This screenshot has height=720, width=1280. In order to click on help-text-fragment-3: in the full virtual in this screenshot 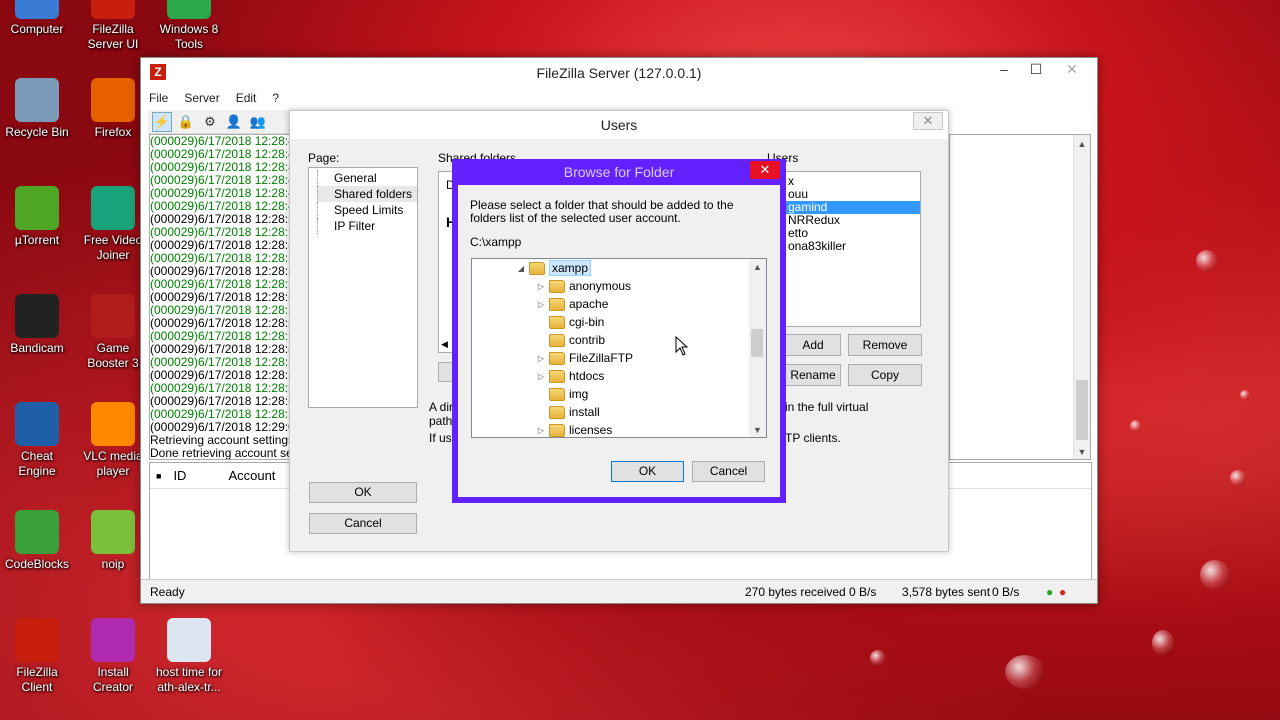, I will do `click(827, 407)`.